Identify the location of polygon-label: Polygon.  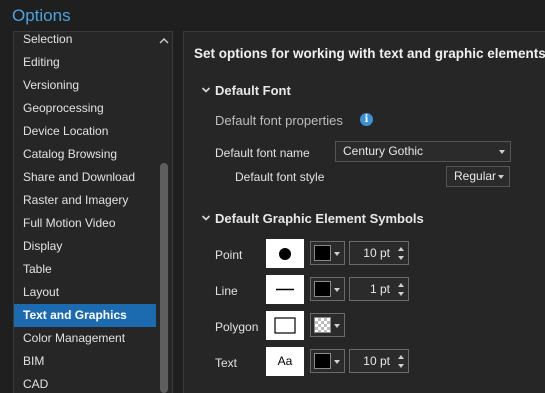
(237, 327).